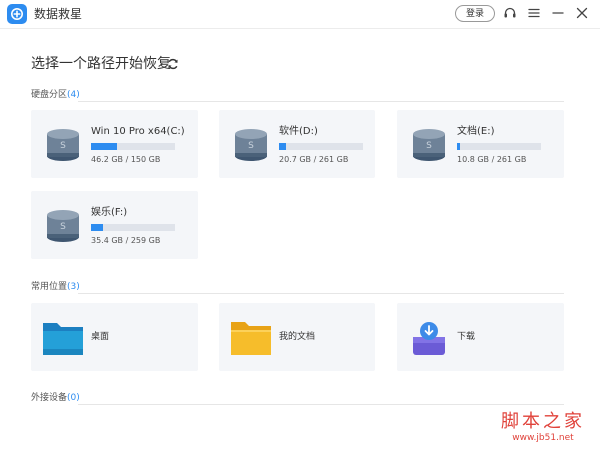 This screenshot has width=600, height=453. Describe the element at coordinates (582, 13) in the screenshot. I see `close-icon` at that location.